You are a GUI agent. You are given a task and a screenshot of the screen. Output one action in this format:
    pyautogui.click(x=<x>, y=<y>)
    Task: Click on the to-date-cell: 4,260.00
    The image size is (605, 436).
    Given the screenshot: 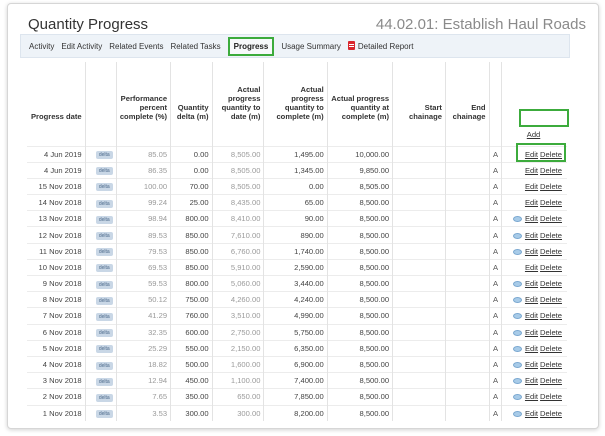 What is the action you would take?
    pyautogui.click(x=238, y=299)
    